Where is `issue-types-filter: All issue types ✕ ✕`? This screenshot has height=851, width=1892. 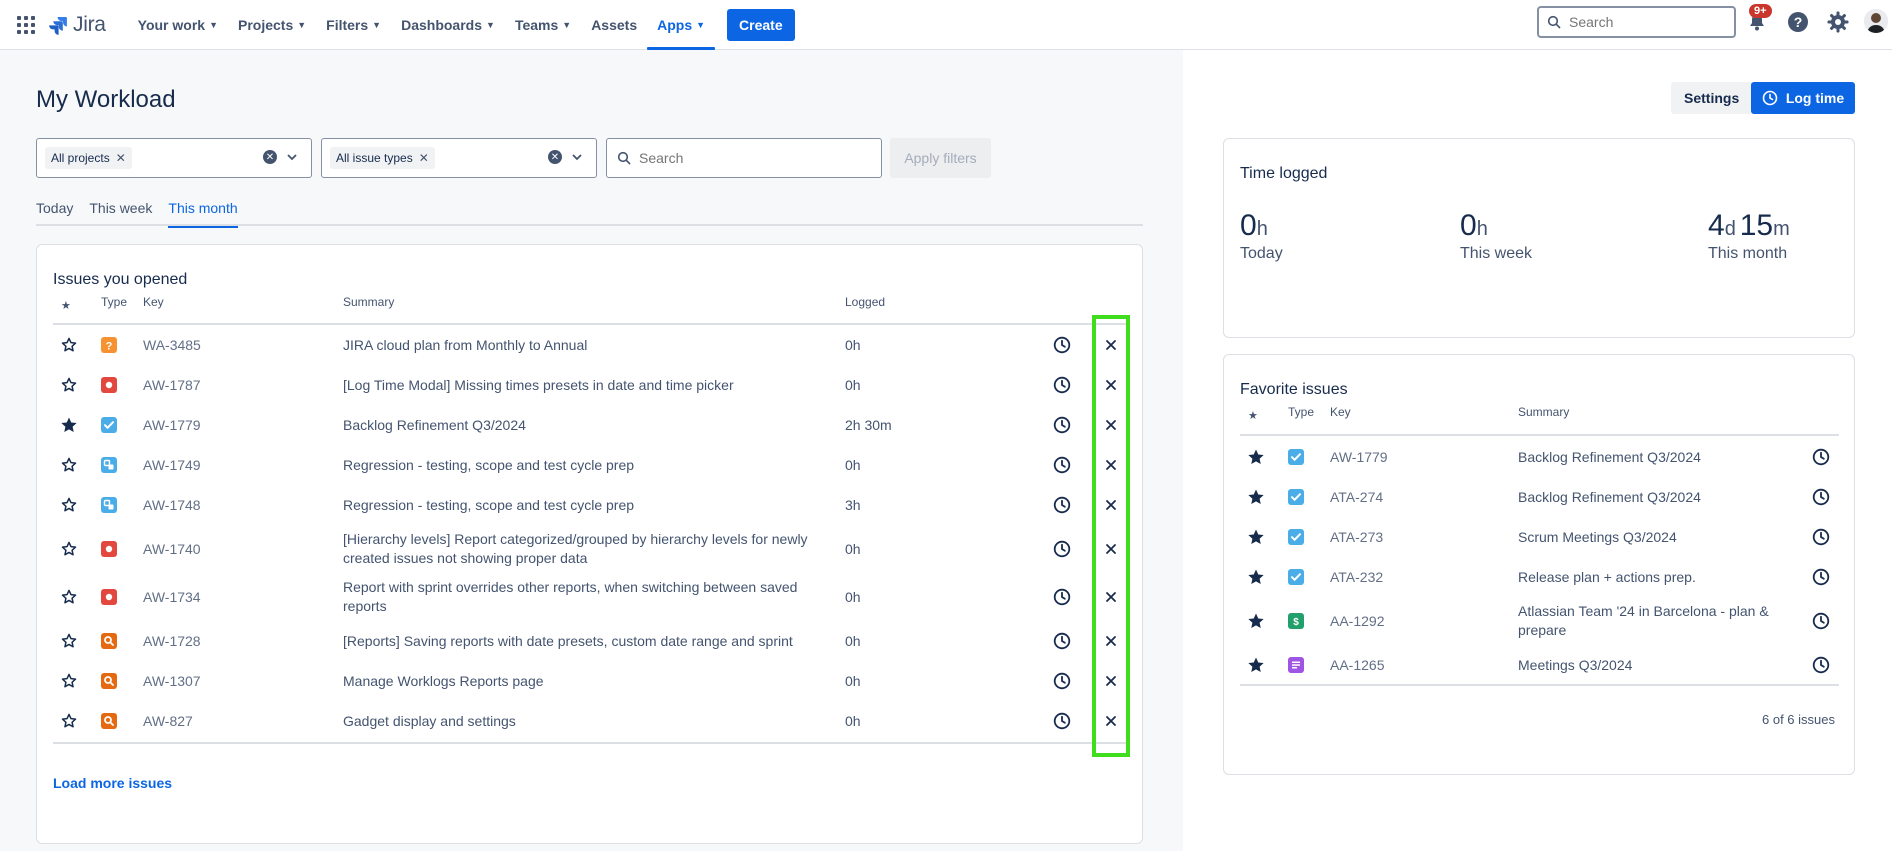 issue-types-filter: All issue types ✕ ✕ is located at coordinates (459, 158).